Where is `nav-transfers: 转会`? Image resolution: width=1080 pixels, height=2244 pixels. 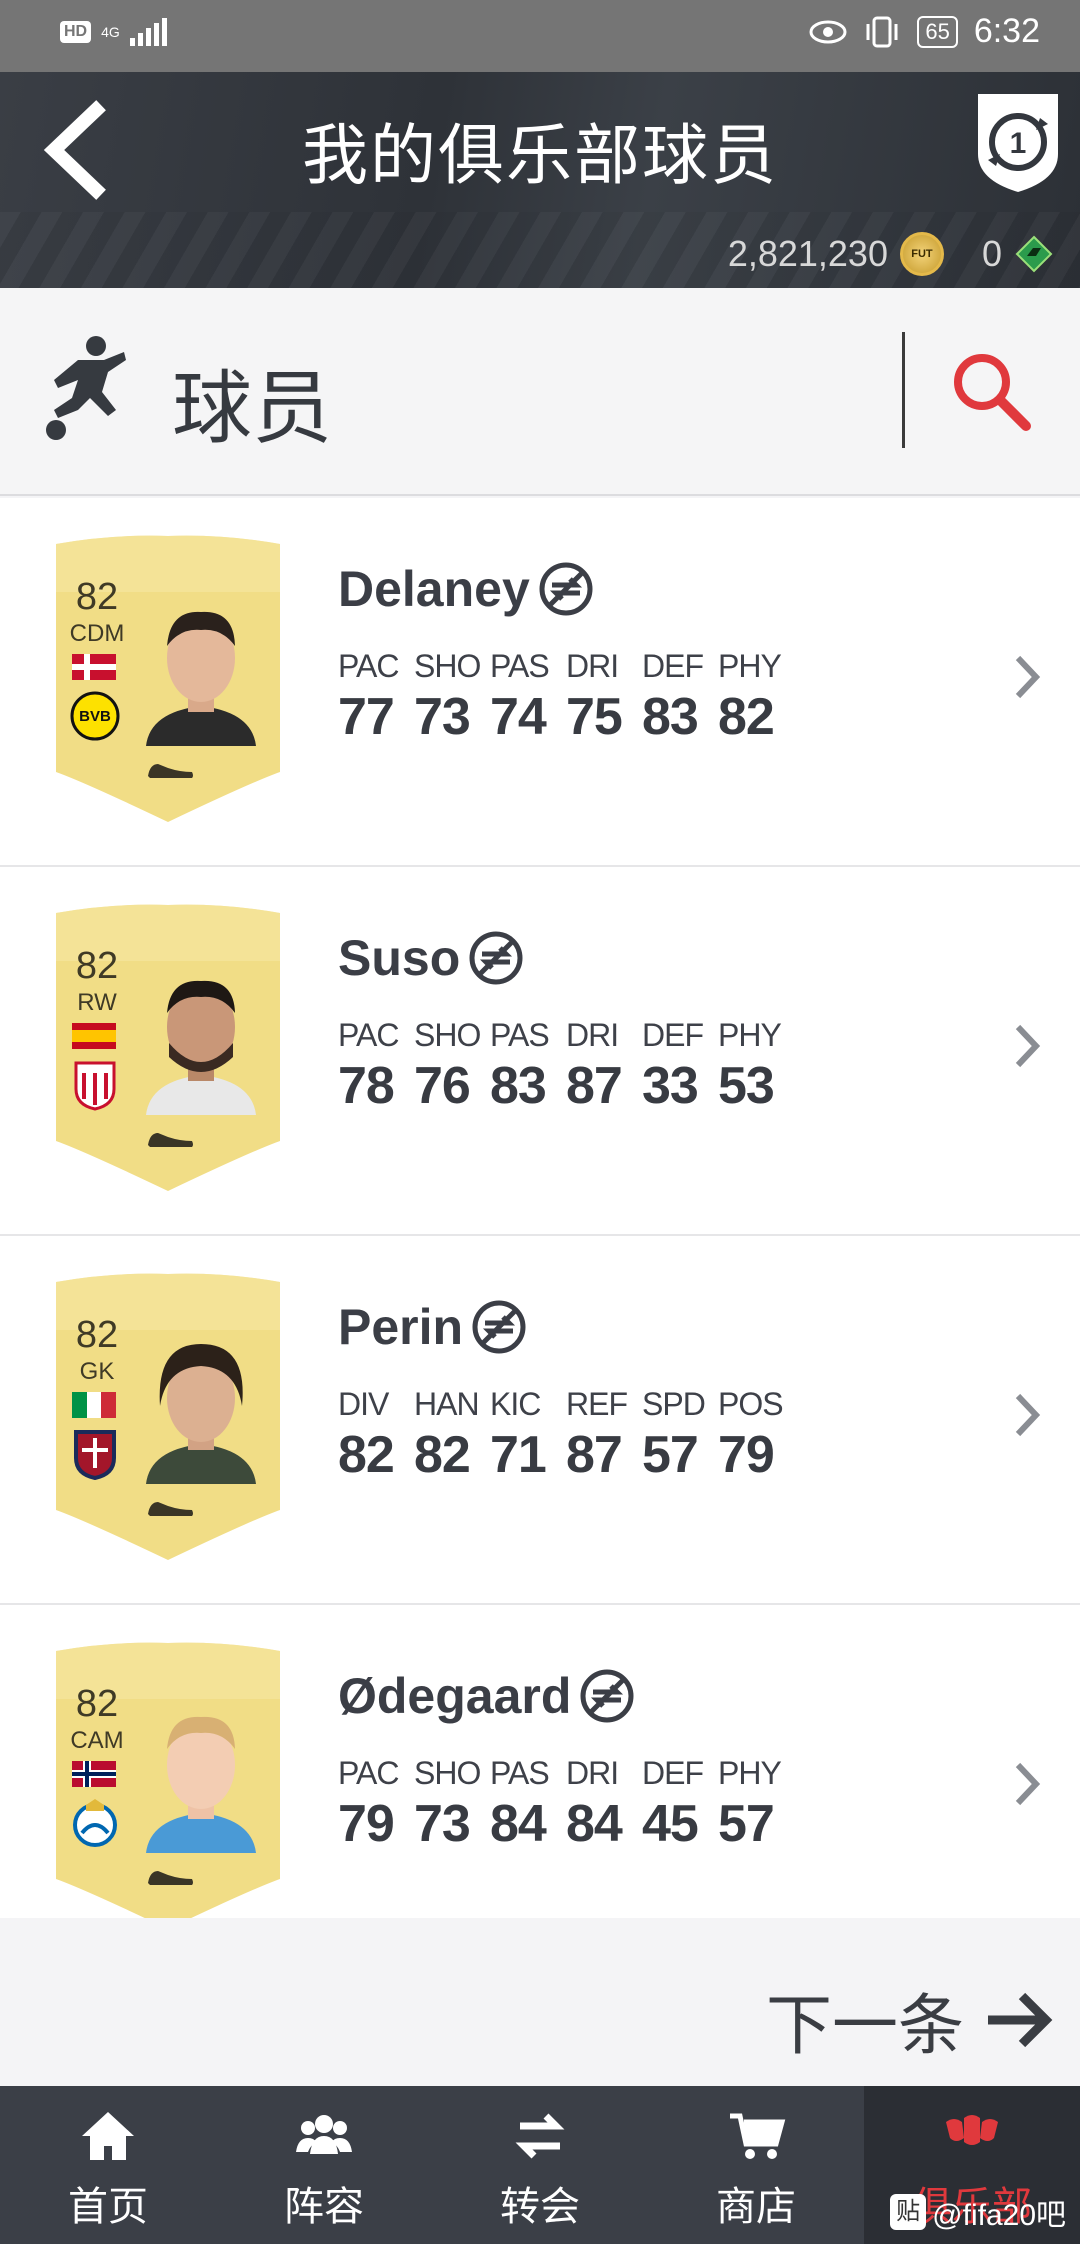
nav-transfers: 转会 is located at coordinates (540, 2165).